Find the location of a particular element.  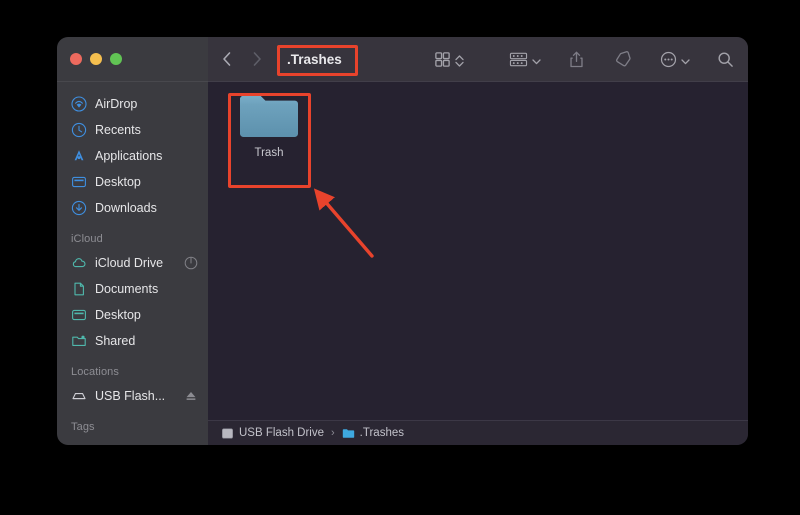

back-button is located at coordinates (227, 59).